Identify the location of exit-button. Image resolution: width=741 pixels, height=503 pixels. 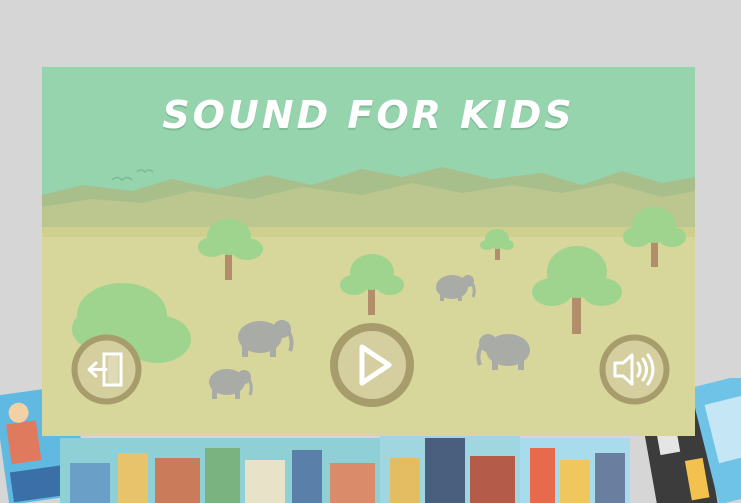
(106, 369).